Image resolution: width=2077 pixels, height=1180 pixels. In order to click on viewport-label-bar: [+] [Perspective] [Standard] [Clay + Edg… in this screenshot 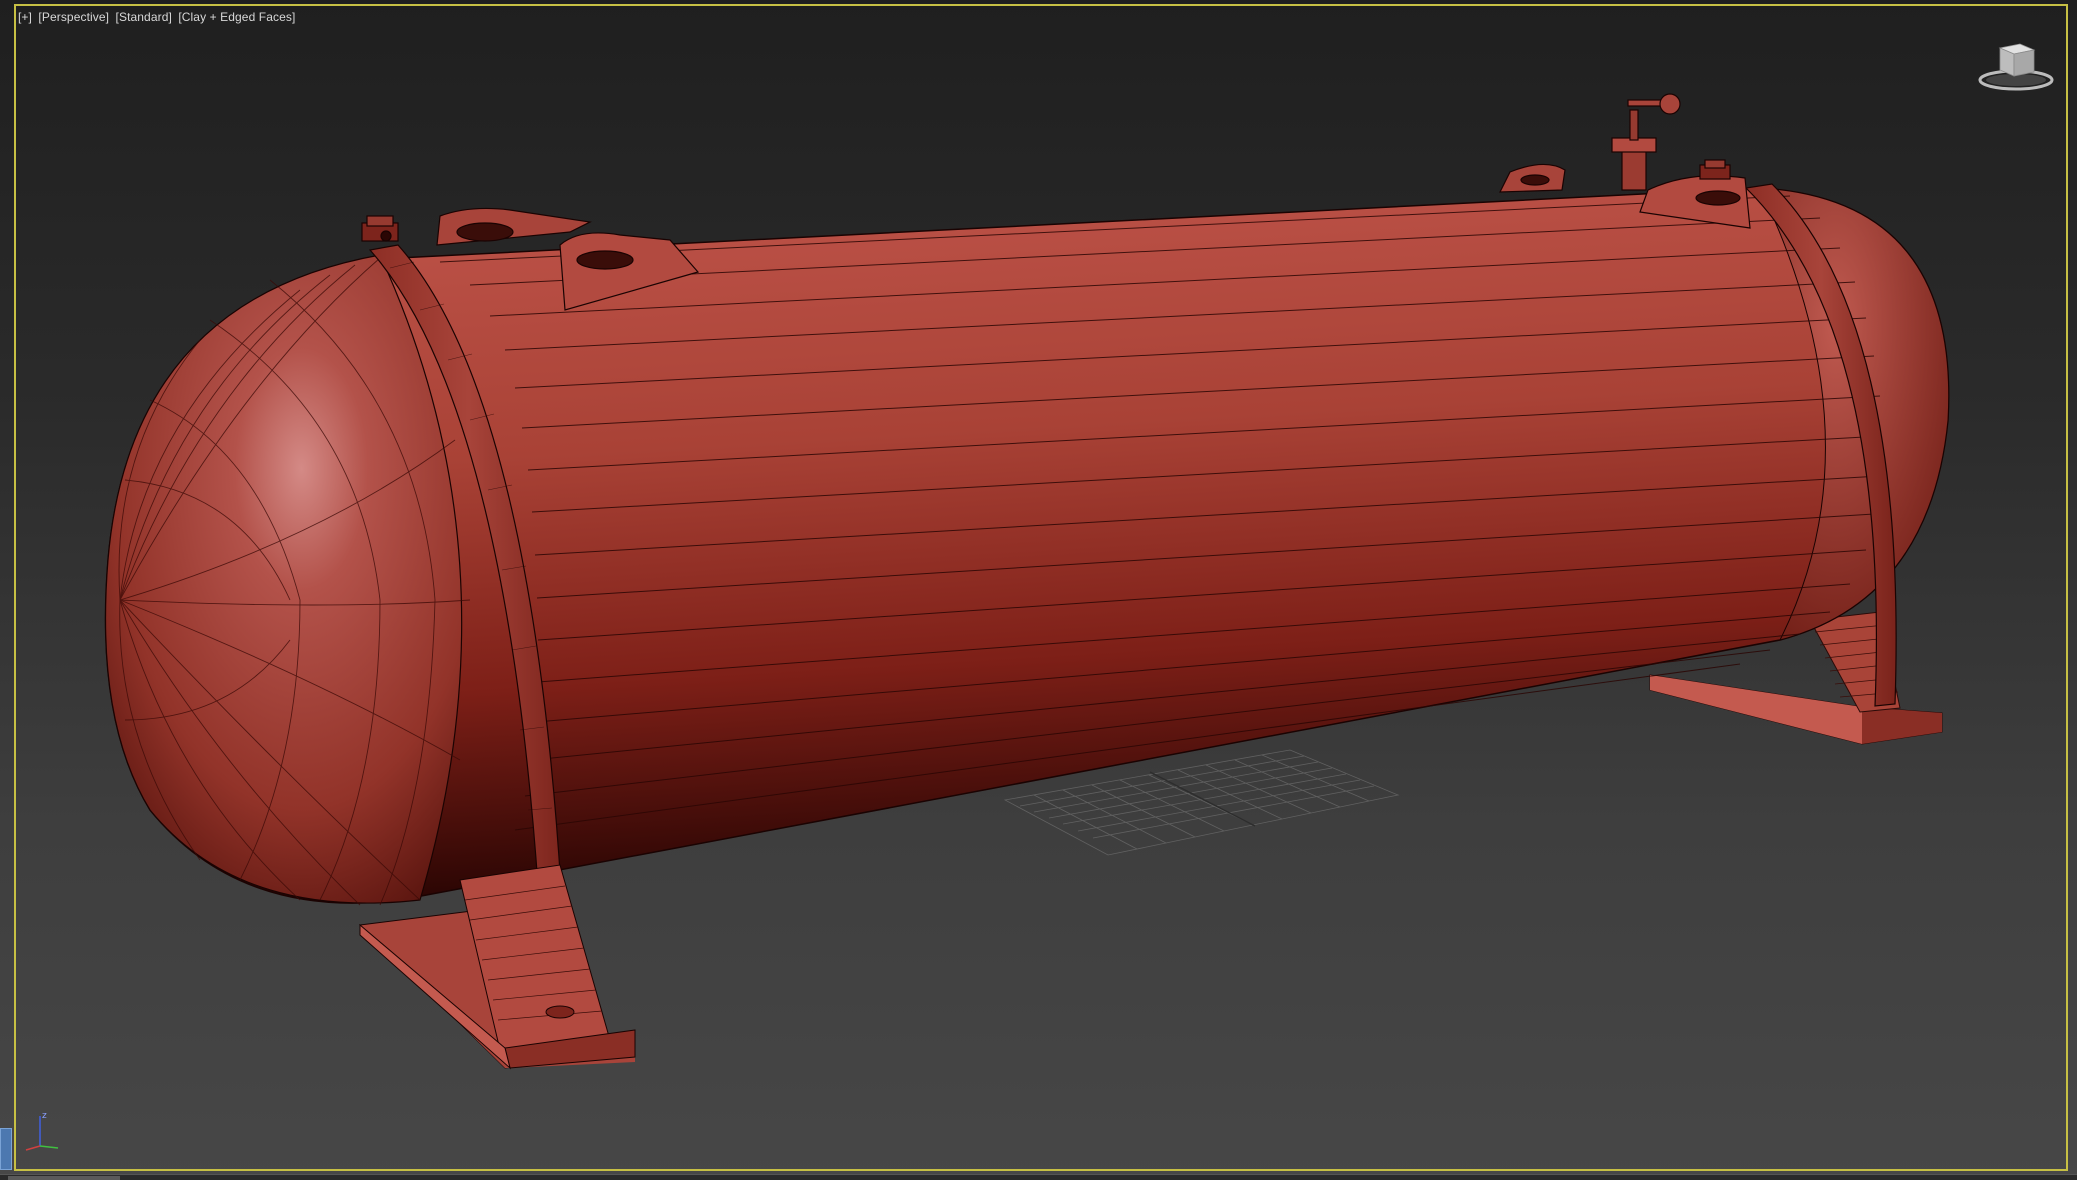, I will do `click(156, 17)`.